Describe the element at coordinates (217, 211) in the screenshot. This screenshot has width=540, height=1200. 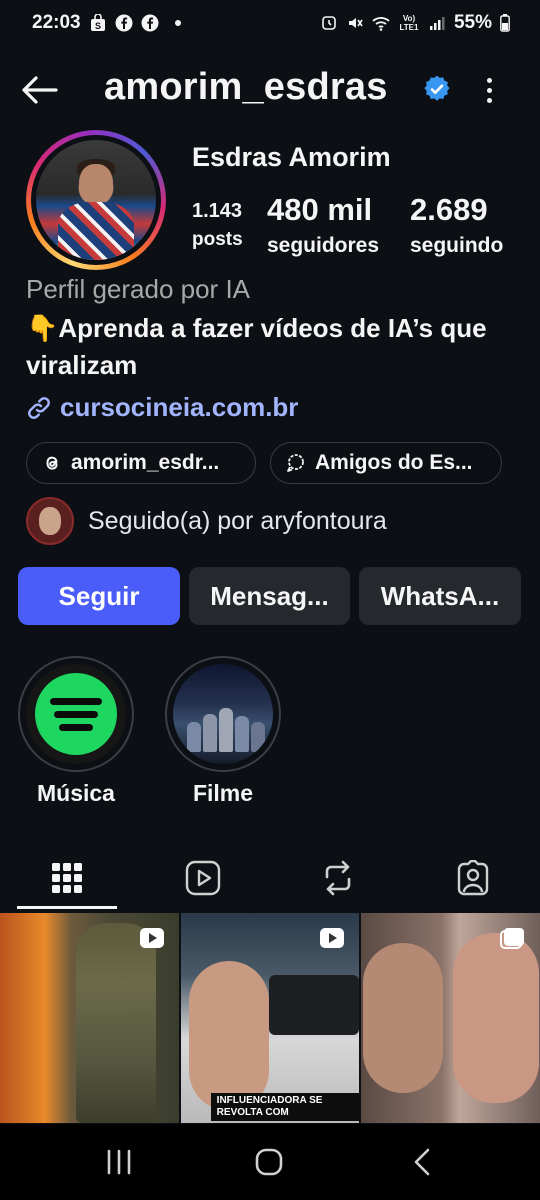
I see `posts-count: 1.143` at that location.